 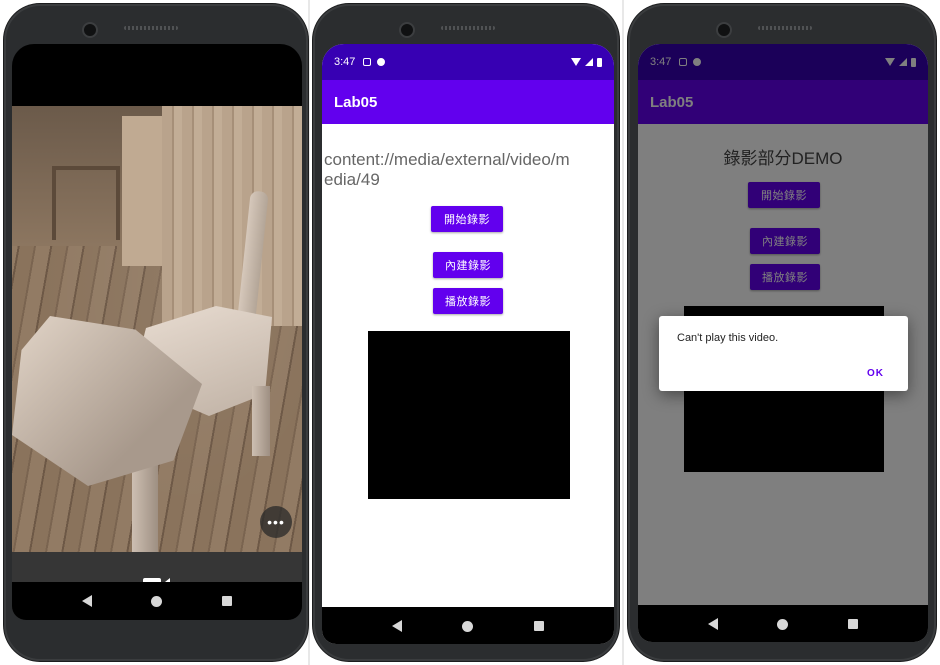 I want to click on error-dialog: Can't play this video. OK, so click(x=783, y=353).